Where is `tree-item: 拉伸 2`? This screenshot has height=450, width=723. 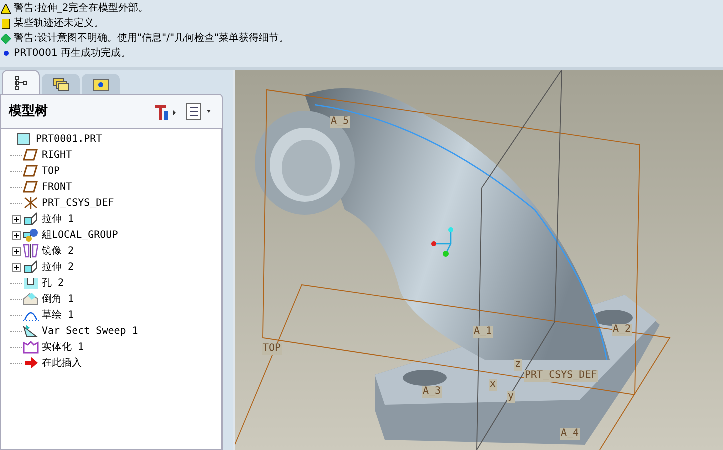 tree-item: 拉伸 2 is located at coordinates (58, 267).